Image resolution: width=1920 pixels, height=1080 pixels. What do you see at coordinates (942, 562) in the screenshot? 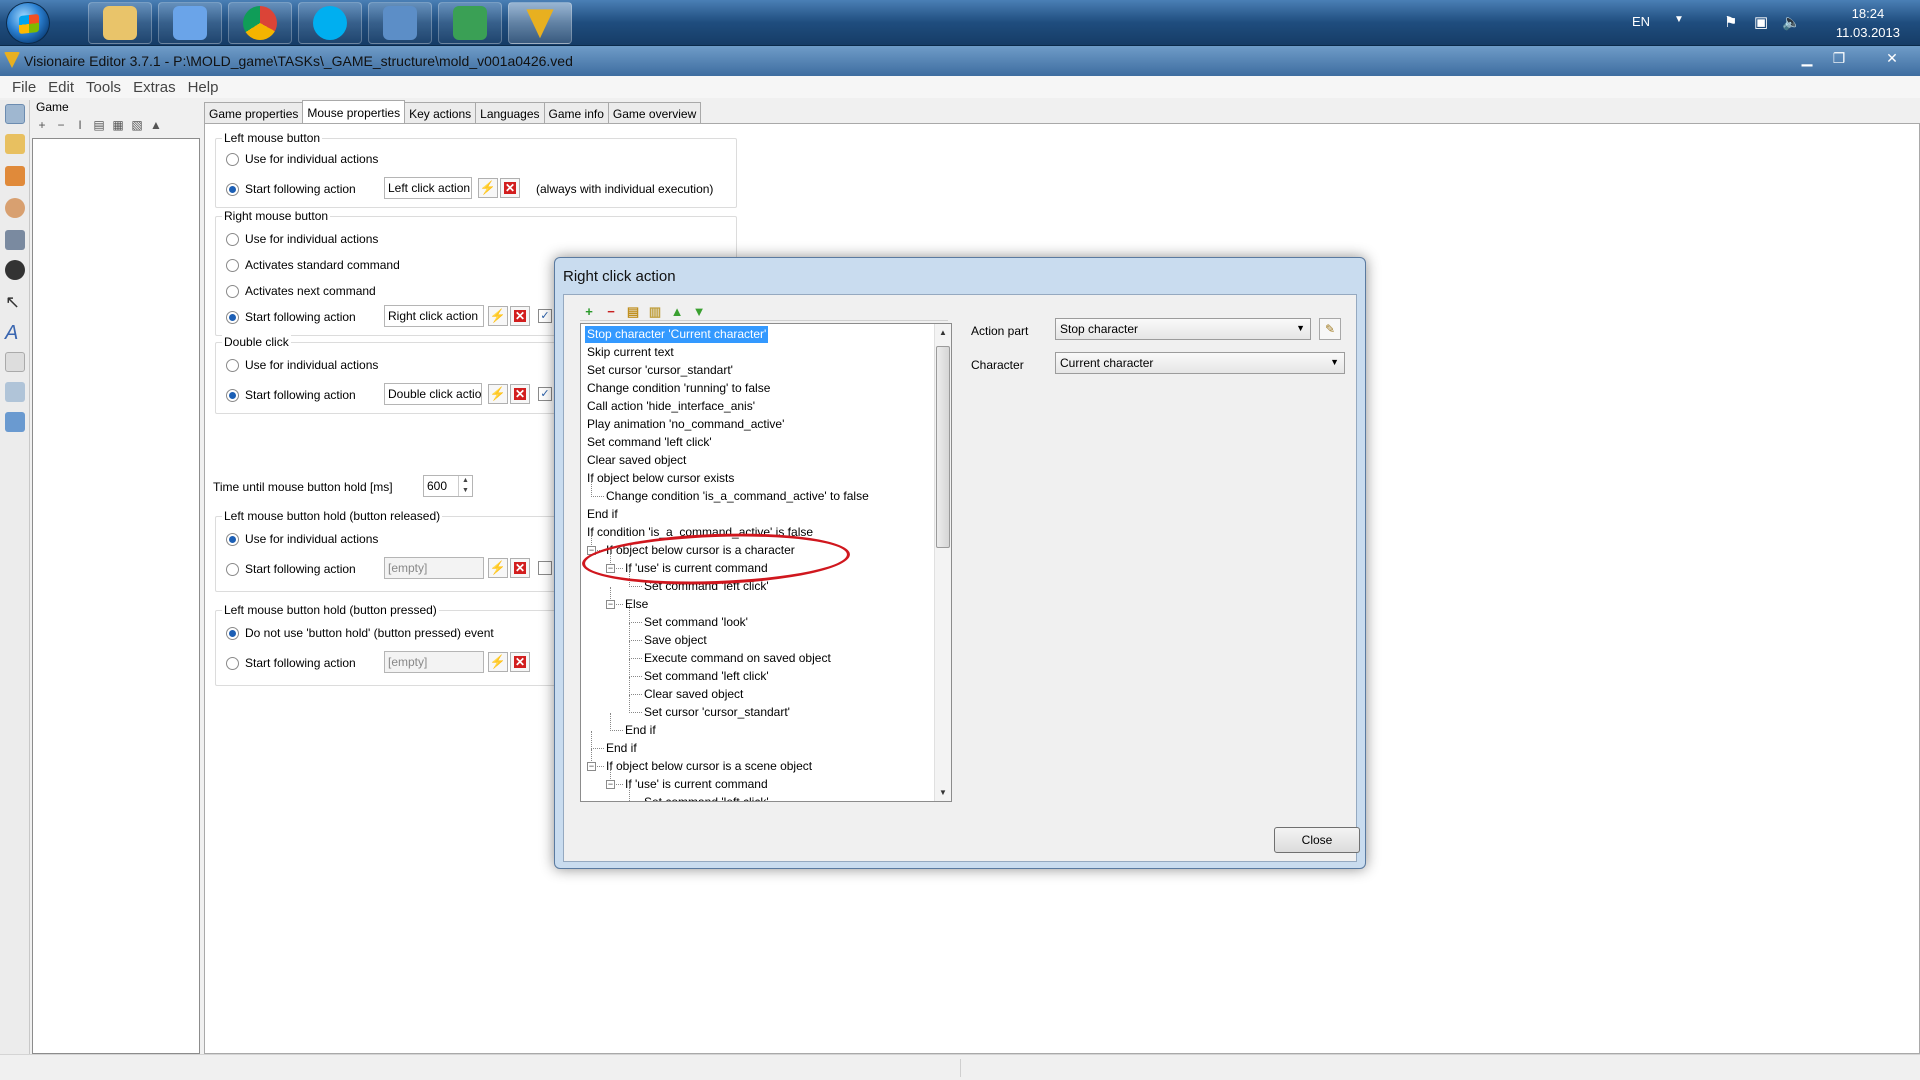
I see `vertical-scrollbar: ▲ ▼` at bounding box center [942, 562].